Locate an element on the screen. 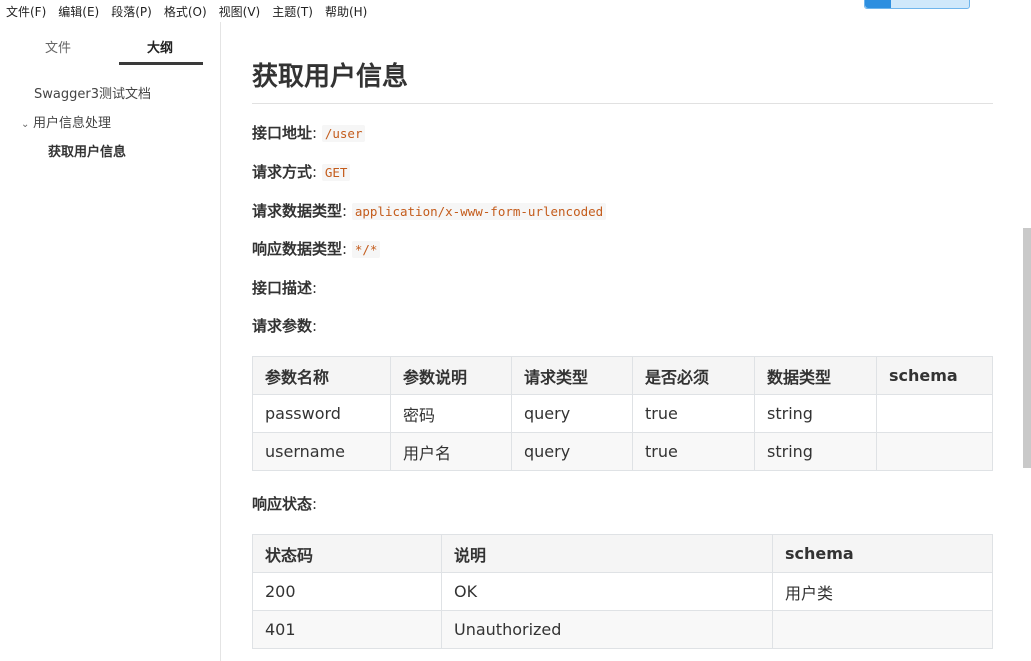 This screenshot has height=661, width=1031. field-key: 响应数据类型 is located at coordinates (297, 249).